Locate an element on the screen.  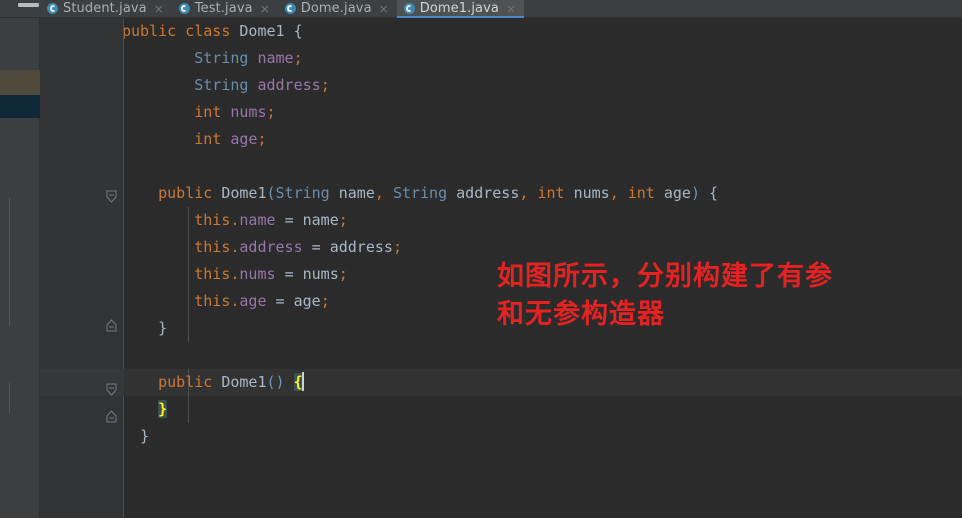
tab-student-java: Student.java × is located at coordinates (106, 9).